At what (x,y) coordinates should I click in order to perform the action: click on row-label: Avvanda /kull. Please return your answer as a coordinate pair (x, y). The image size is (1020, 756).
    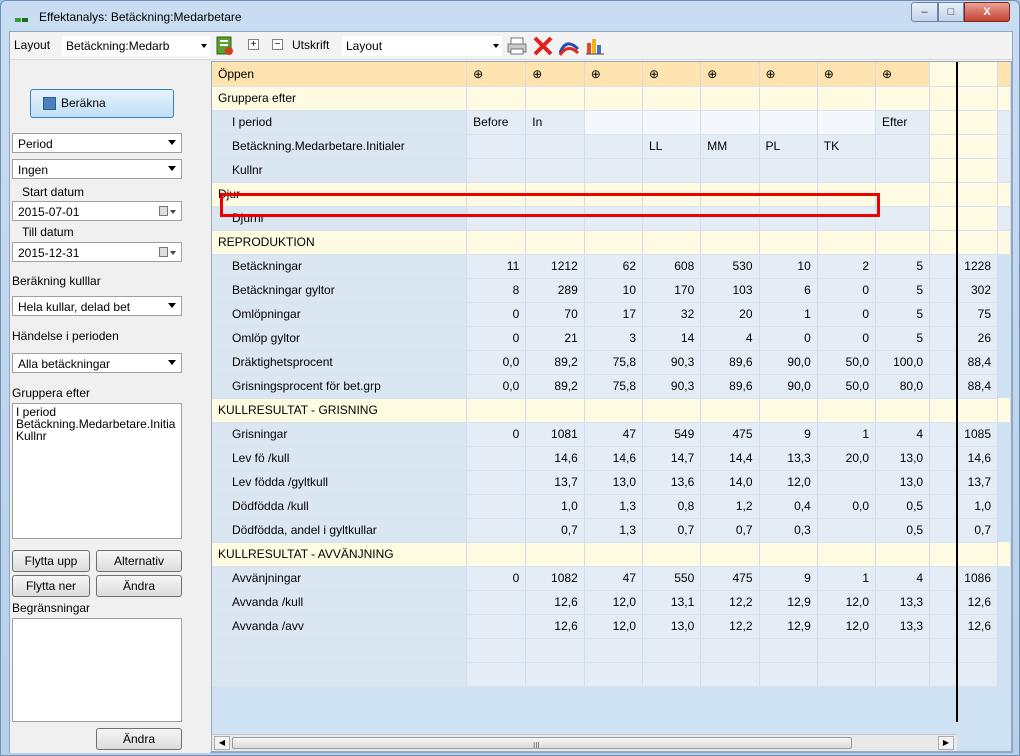
    Looking at the image, I should click on (340, 602).